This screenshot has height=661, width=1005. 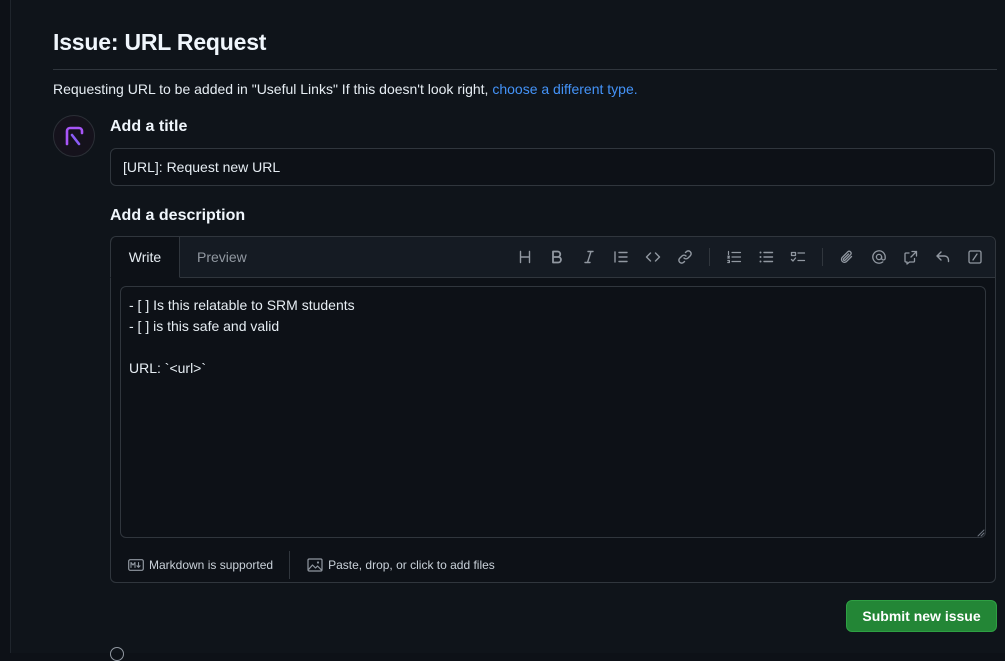 I want to click on quote-icon, so click(x=621, y=257).